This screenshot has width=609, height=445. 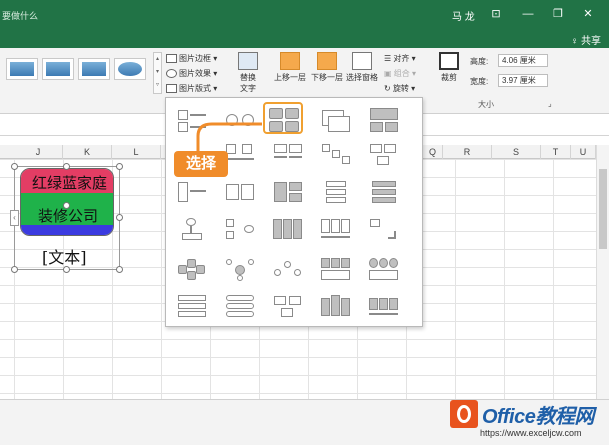 What do you see at coordinates (399, 88) in the screenshot?
I see `rotate-button: ↻ 旋转 ▾` at bounding box center [399, 88].